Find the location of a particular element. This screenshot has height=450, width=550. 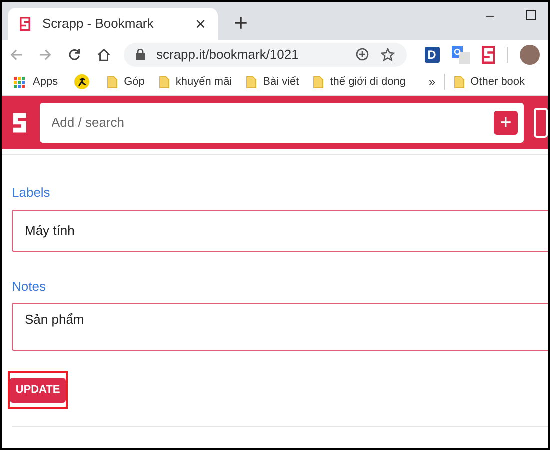

favicon-icon is located at coordinates (25, 24).